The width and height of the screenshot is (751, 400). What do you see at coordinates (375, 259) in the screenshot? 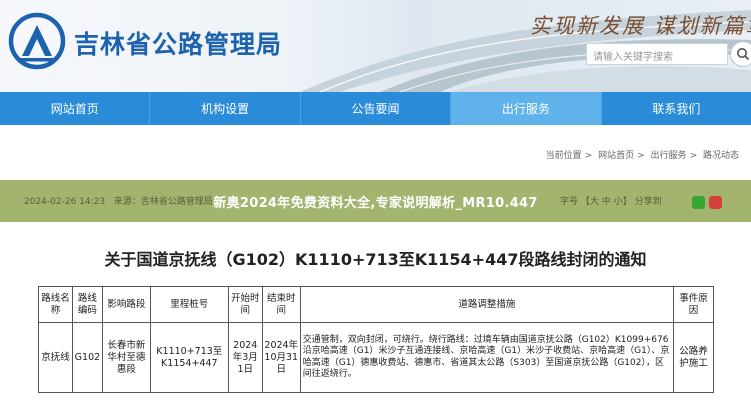
I see `article-title: 关于国道京抚线（G102）K1110+713至K1154+447段路线封闭的通知` at bounding box center [375, 259].